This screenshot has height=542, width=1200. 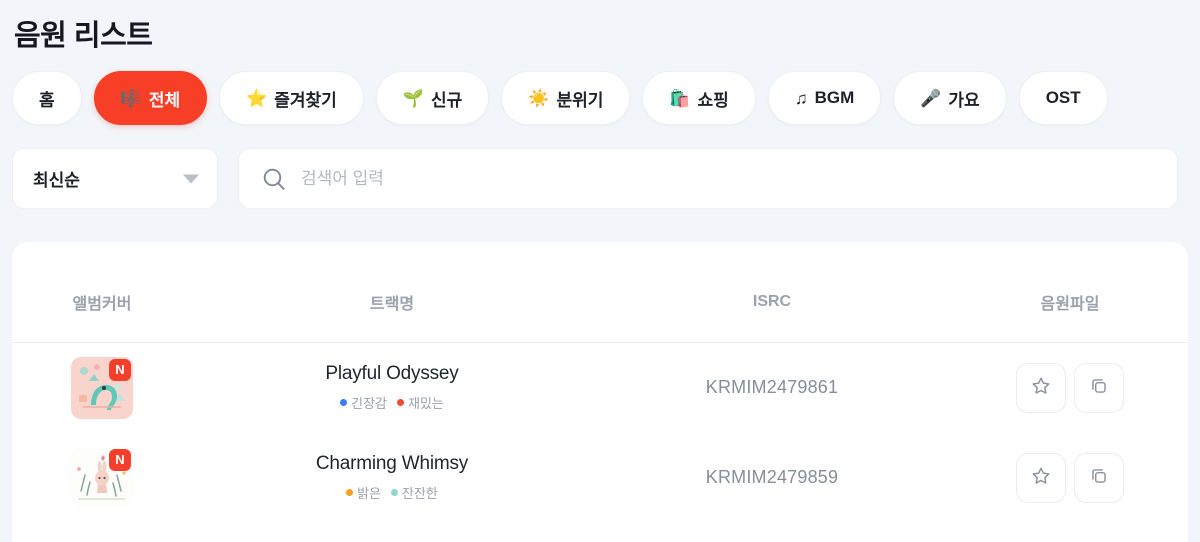 I want to click on cell-track-name: Charming Whimsy 밝은 잔잔한, so click(x=392, y=478).